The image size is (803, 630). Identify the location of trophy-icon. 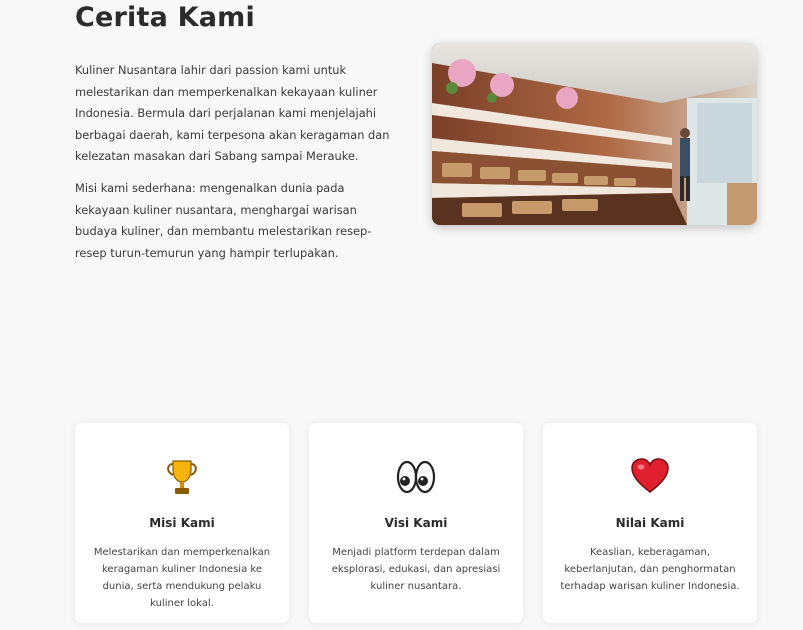
(182, 477).